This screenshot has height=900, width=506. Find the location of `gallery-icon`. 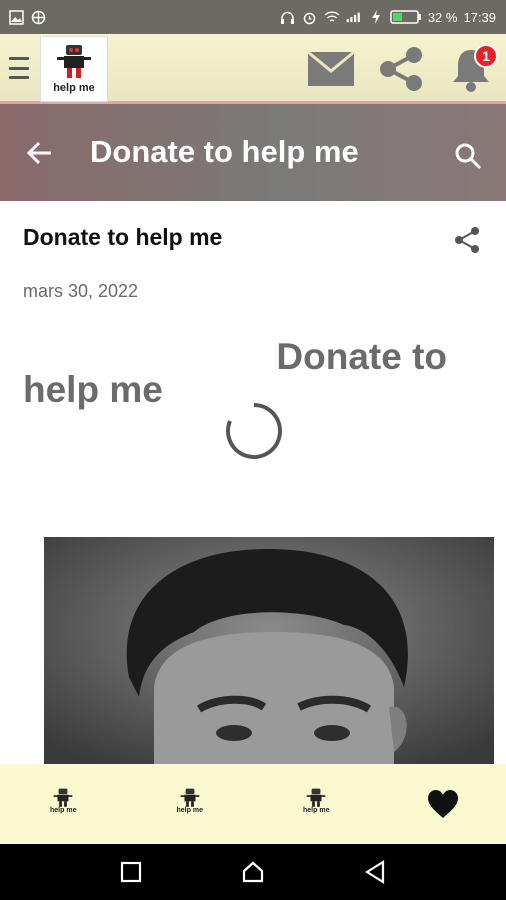

gallery-icon is located at coordinates (16, 17).